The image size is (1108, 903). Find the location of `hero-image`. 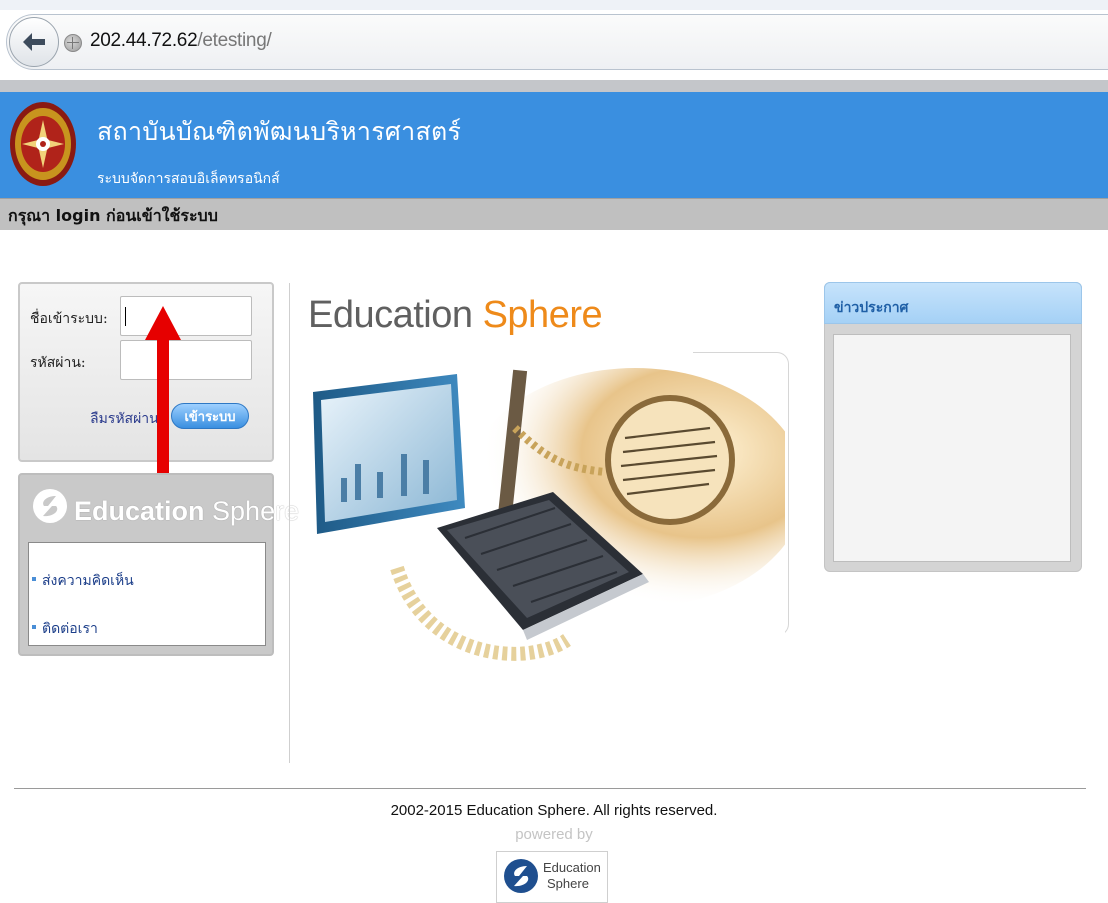

hero-image is located at coordinates (545, 519).